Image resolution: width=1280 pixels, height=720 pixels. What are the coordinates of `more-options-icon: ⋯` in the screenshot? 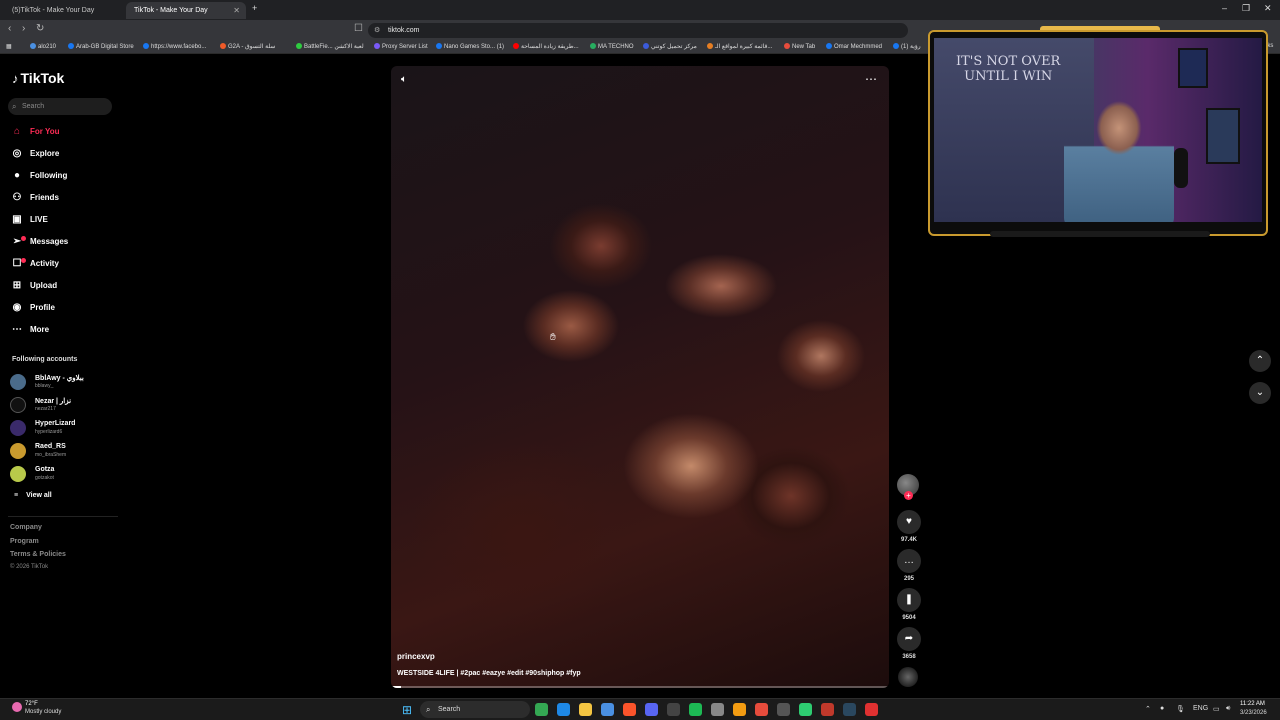 It's located at (871, 79).